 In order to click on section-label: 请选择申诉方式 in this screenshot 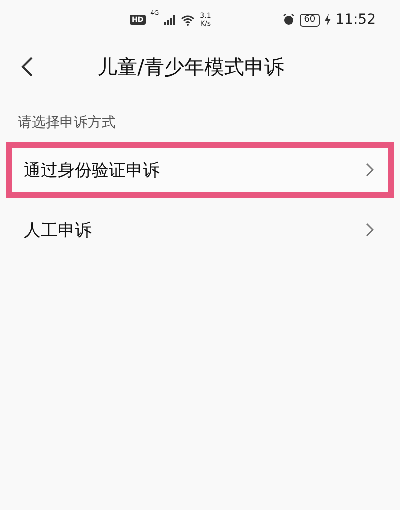, I will do `click(67, 123)`.